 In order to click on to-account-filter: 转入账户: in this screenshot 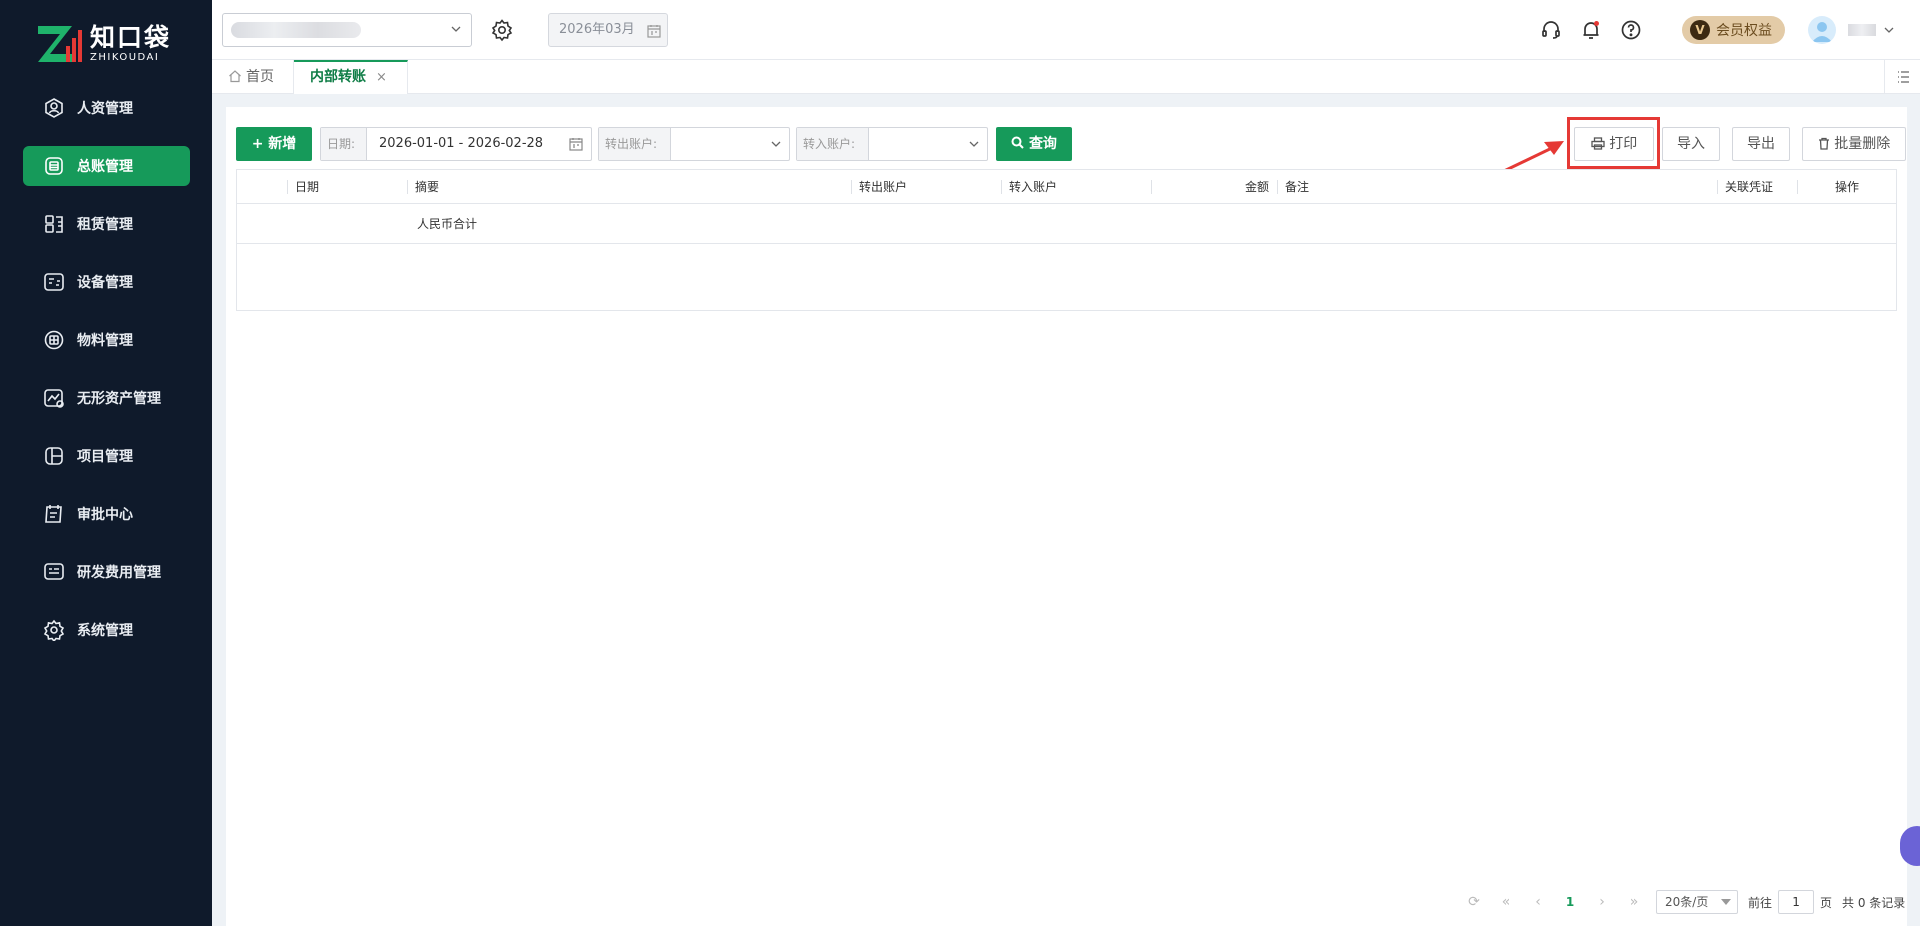, I will do `click(892, 144)`.